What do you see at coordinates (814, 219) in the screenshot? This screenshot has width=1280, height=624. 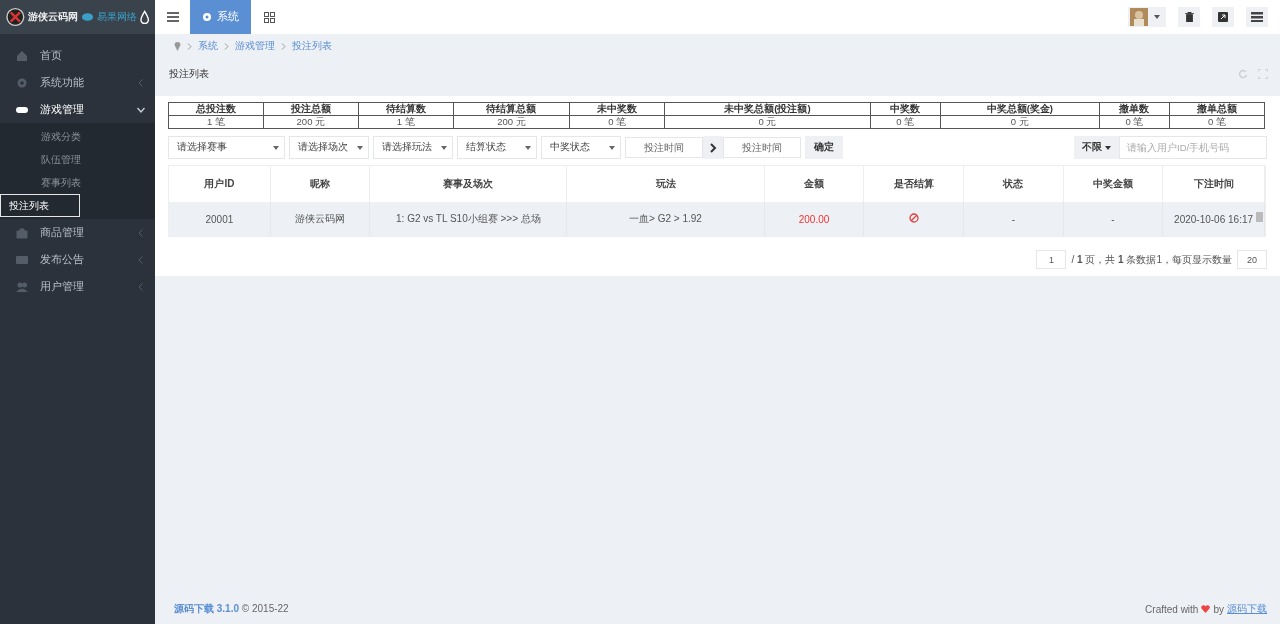 I see `table-cell: 200.00` at bounding box center [814, 219].